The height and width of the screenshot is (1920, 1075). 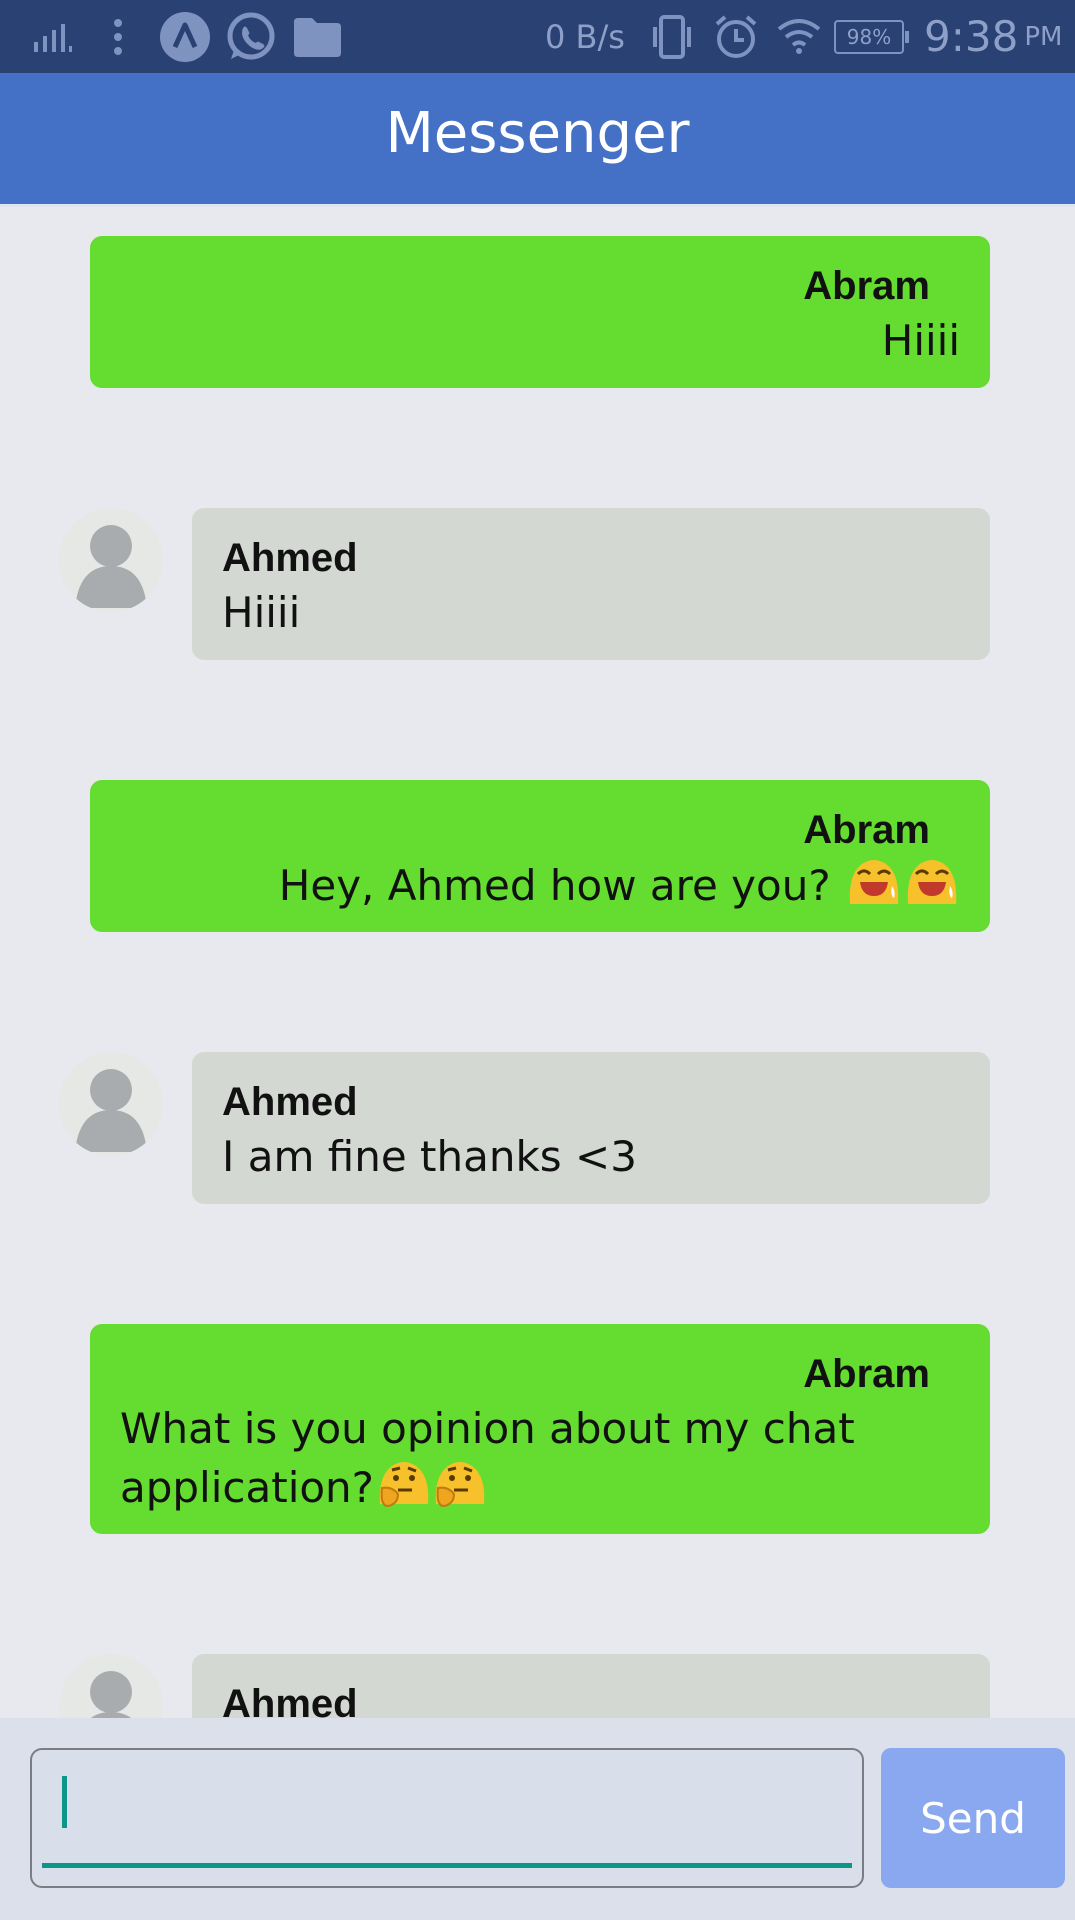 What do you see at coordinates (672, 36) in the screenshot?
I see `vibrate-icon` at bounding box center [672, 36].